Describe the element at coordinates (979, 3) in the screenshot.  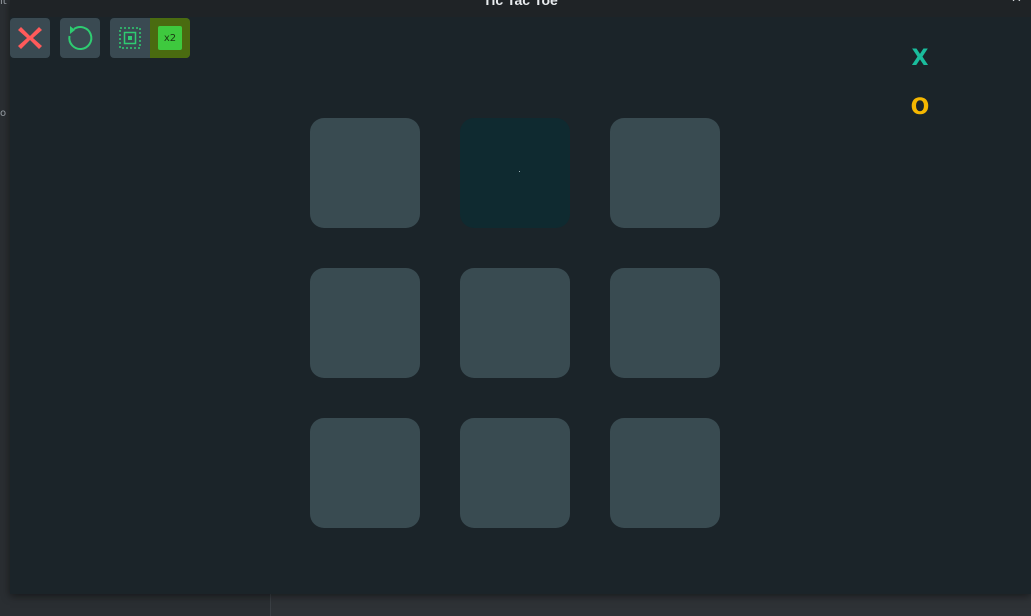
I see `minimize-button: –` at that location.